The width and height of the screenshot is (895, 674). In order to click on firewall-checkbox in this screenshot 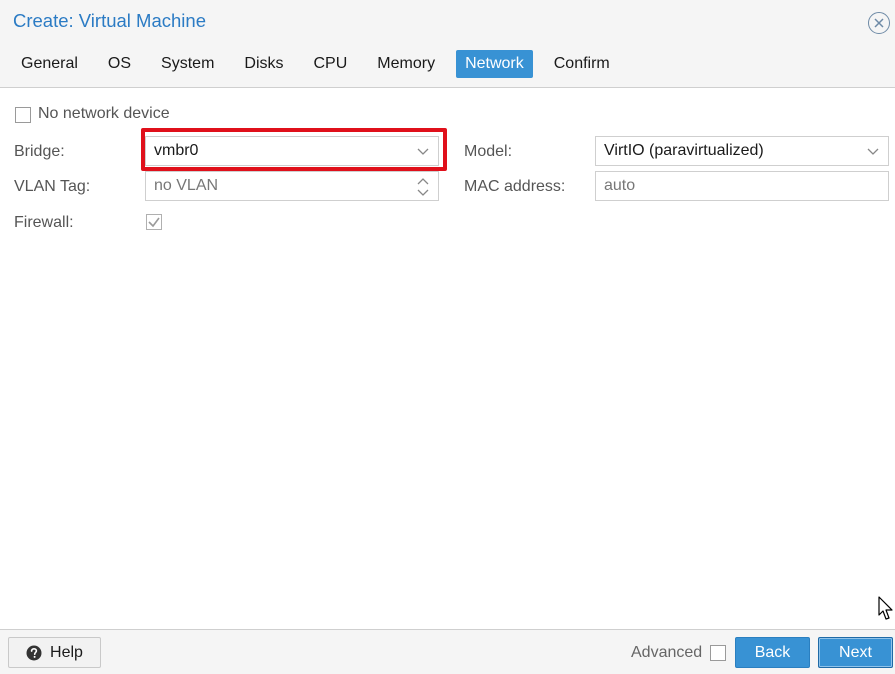, I will do `click(154, 222)`.